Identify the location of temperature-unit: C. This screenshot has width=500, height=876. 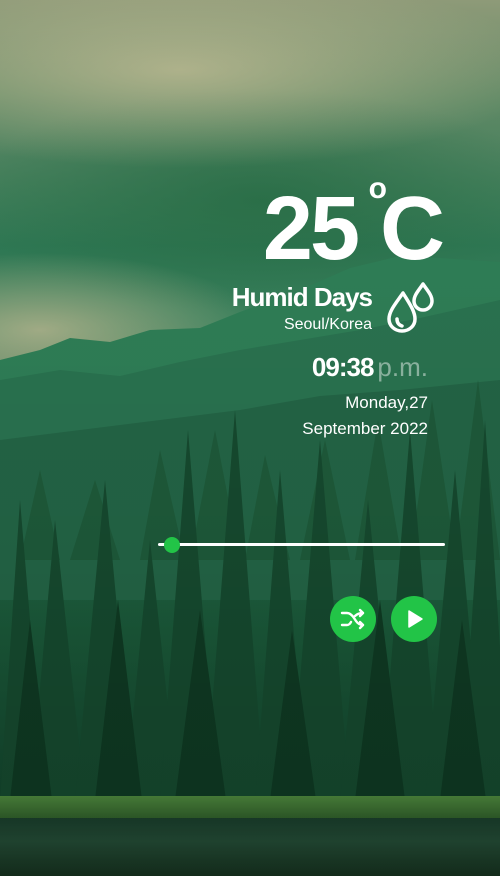
(412, 229).